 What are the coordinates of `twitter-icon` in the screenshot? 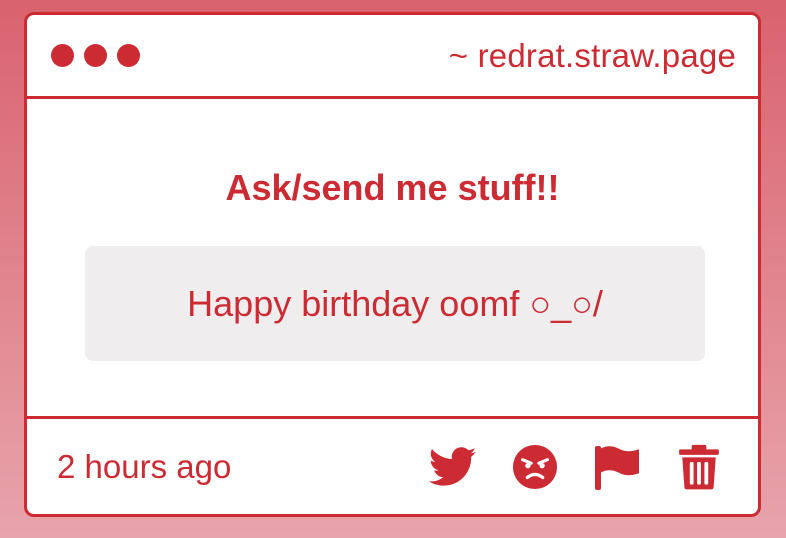 It's located at (453, 466).